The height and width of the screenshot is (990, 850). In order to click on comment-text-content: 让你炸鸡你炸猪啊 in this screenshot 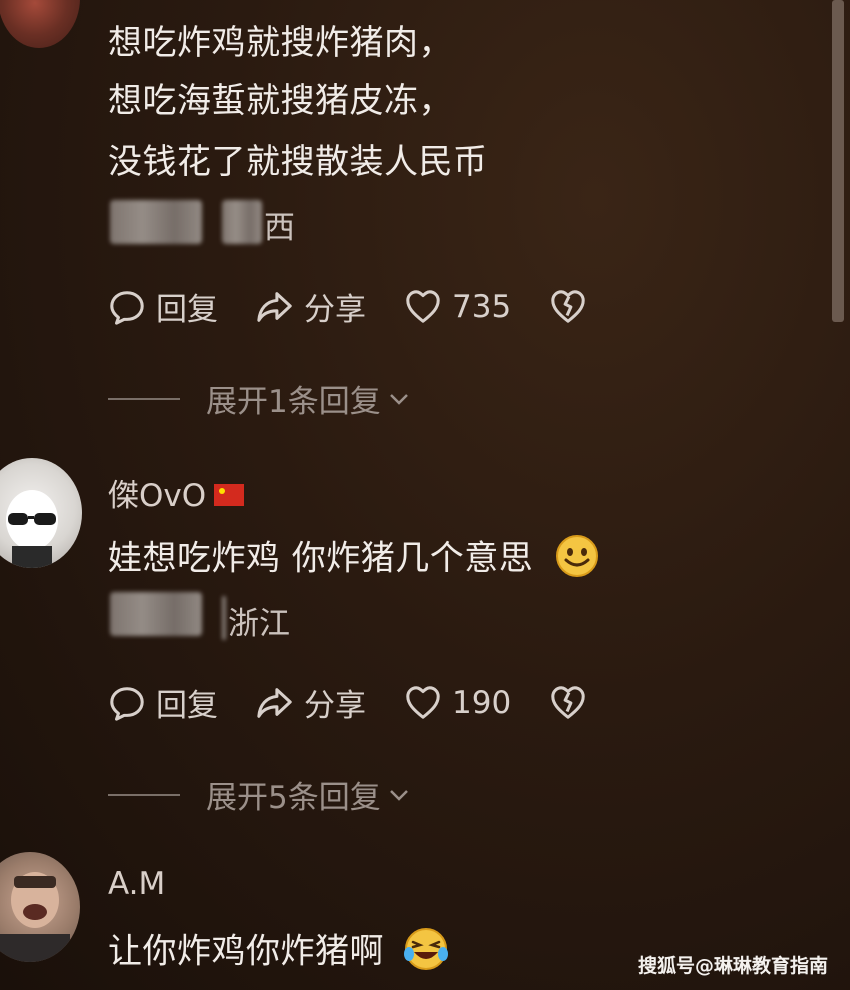, I will do `click(246, 951)`.